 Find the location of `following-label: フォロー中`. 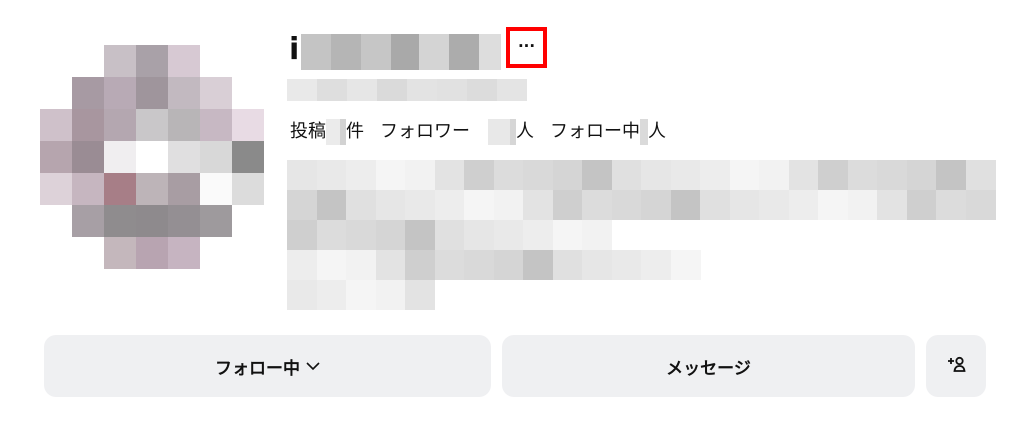

following-label: フォロー中 is located at coordinates (595, 132).